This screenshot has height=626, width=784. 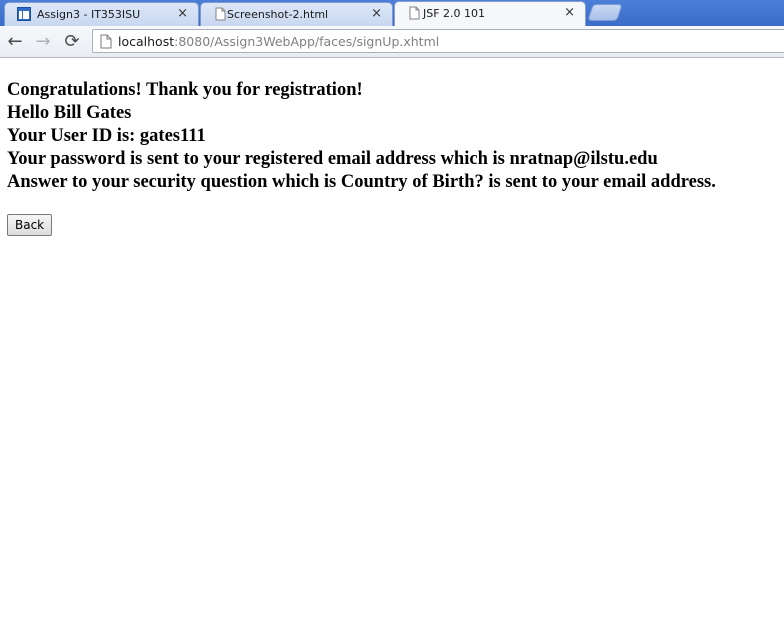 What do you see at coordinates (72, 42) in the screenshot?
I see `reload-icon: ⟳` at bounding box center [72, 42].